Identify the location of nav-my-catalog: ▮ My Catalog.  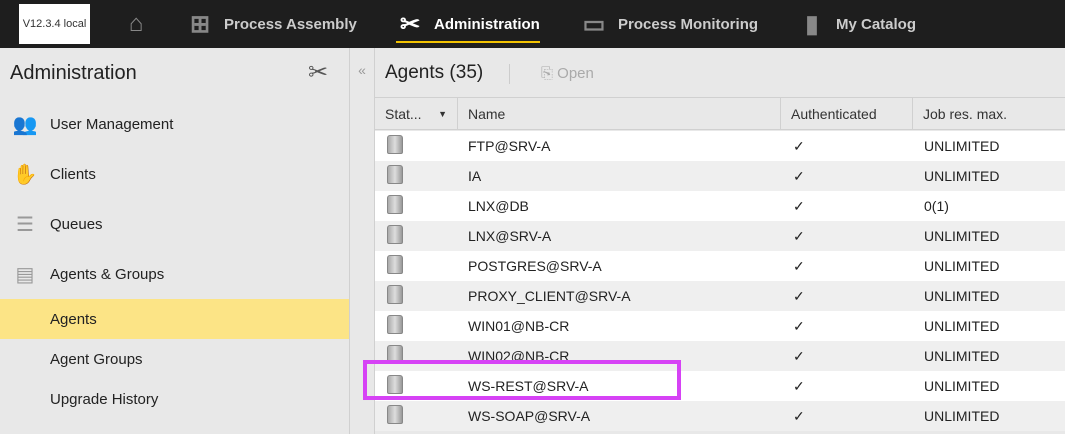
(857, 24).